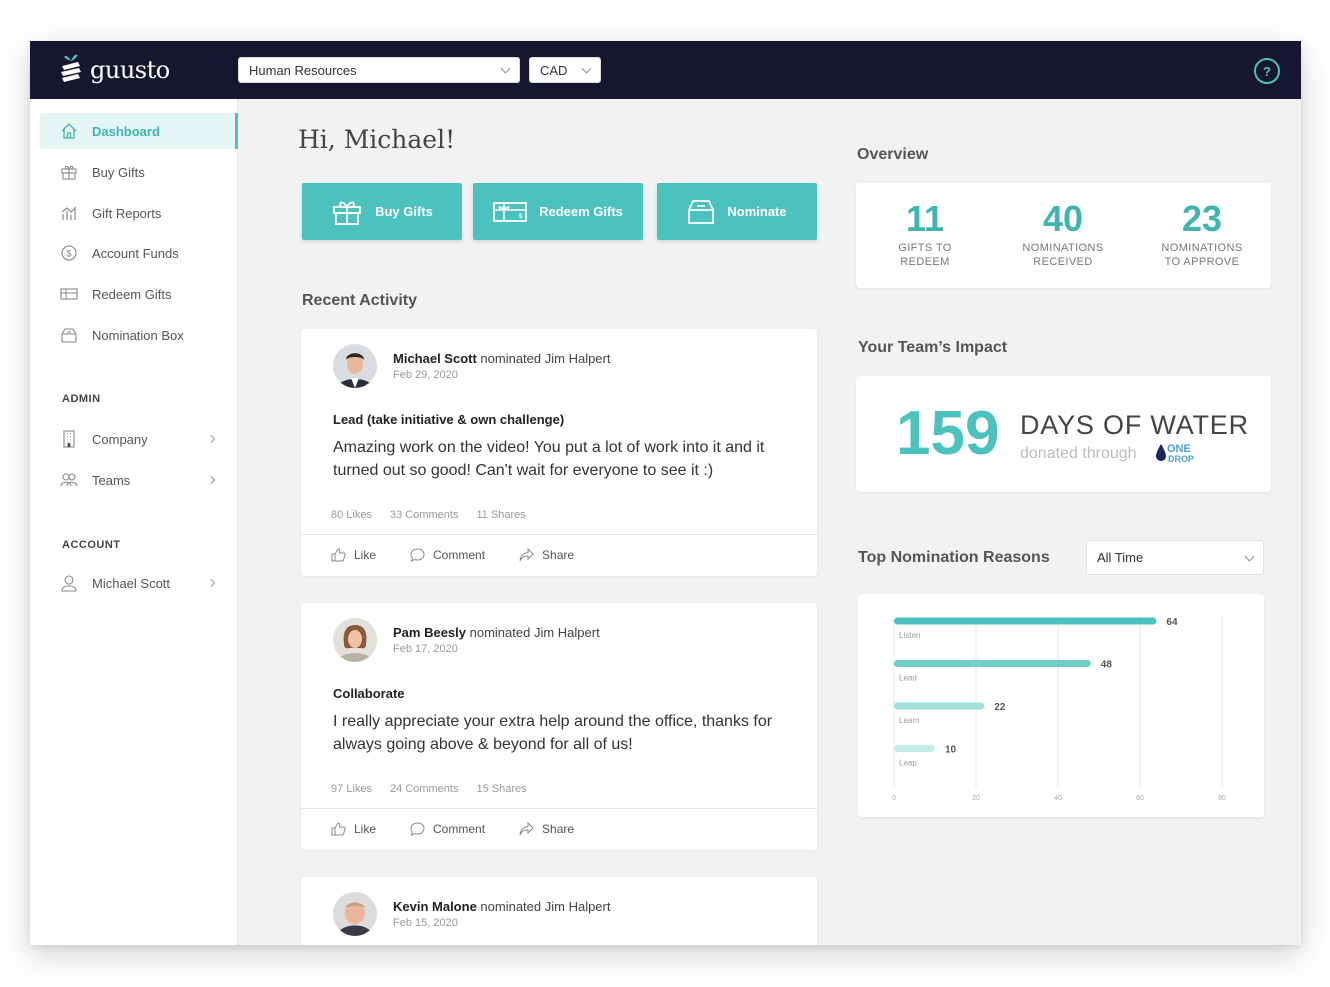 This screenshot has width=1330, height=987. Describe the element at coordinates (118, 172) in the screenshot. I see `sidebar-item-label: Buy Gifts` at that location.